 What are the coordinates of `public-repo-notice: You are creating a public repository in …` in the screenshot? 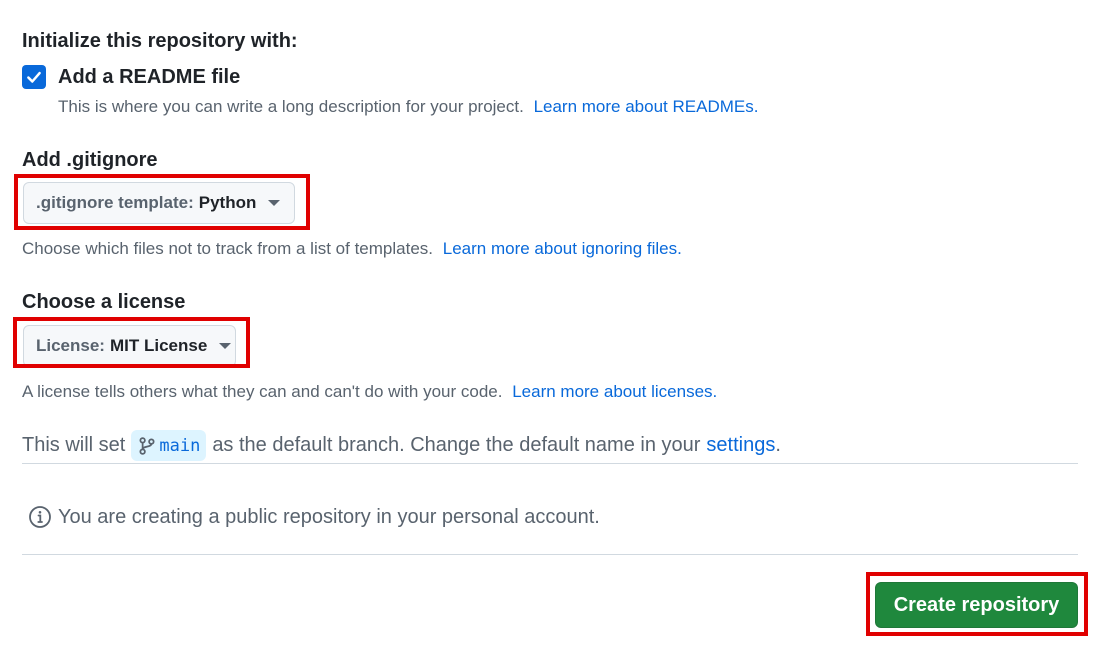 It's located at (314, 517).